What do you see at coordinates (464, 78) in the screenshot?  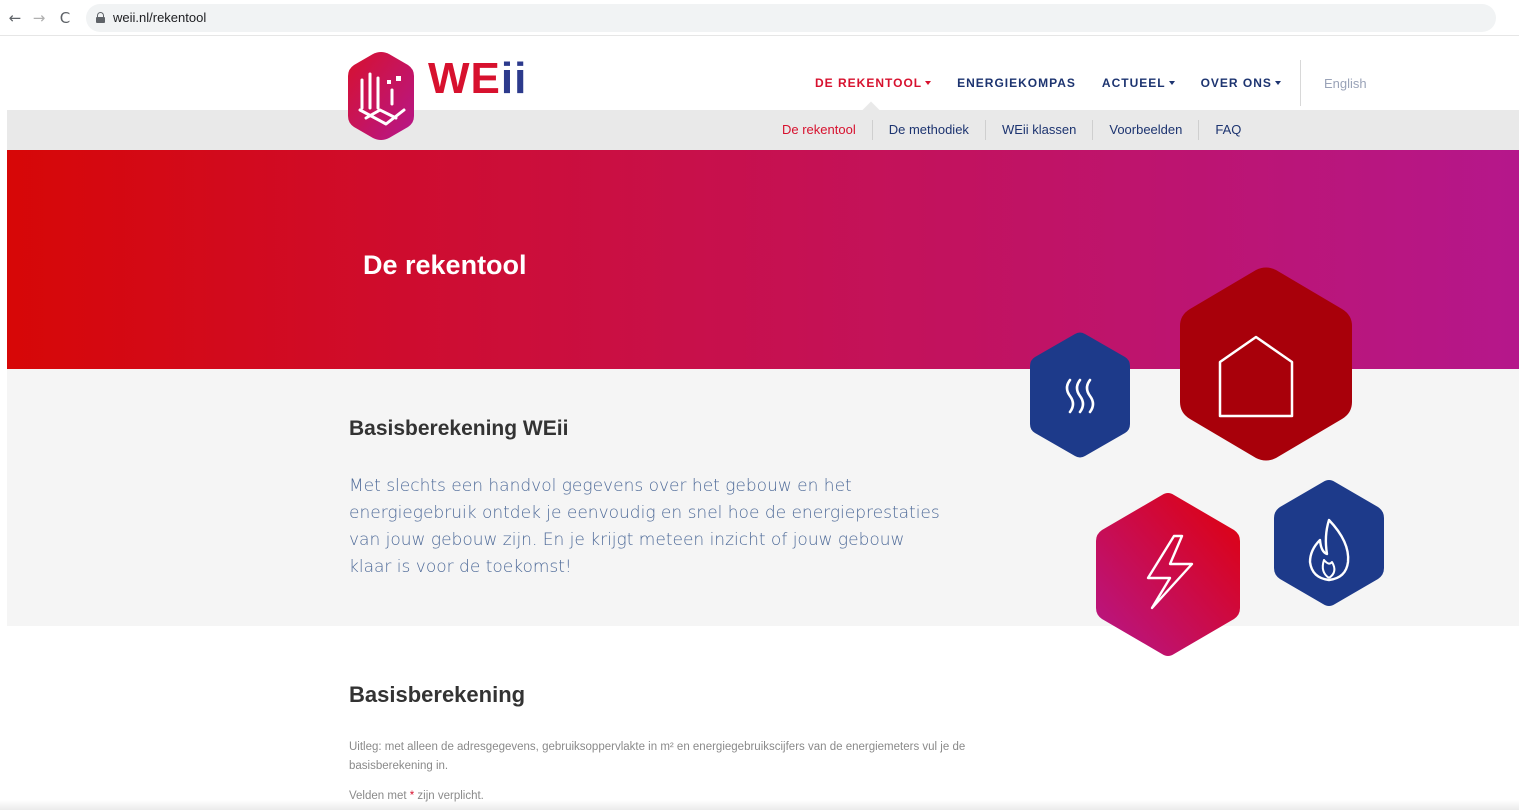 I see `logo-text-we: WE` at bounding box center [464, 78].